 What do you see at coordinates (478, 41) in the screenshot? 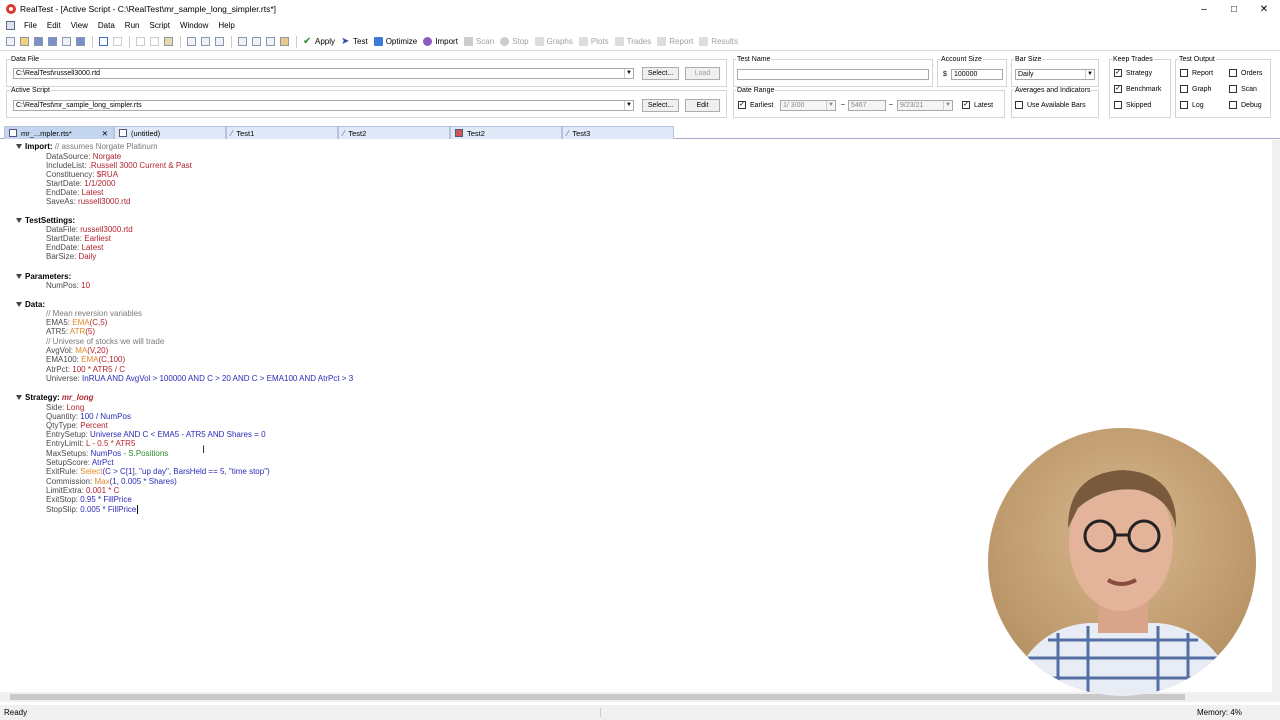
I see `scan-button: Scan` at bounding box center [478, 41].